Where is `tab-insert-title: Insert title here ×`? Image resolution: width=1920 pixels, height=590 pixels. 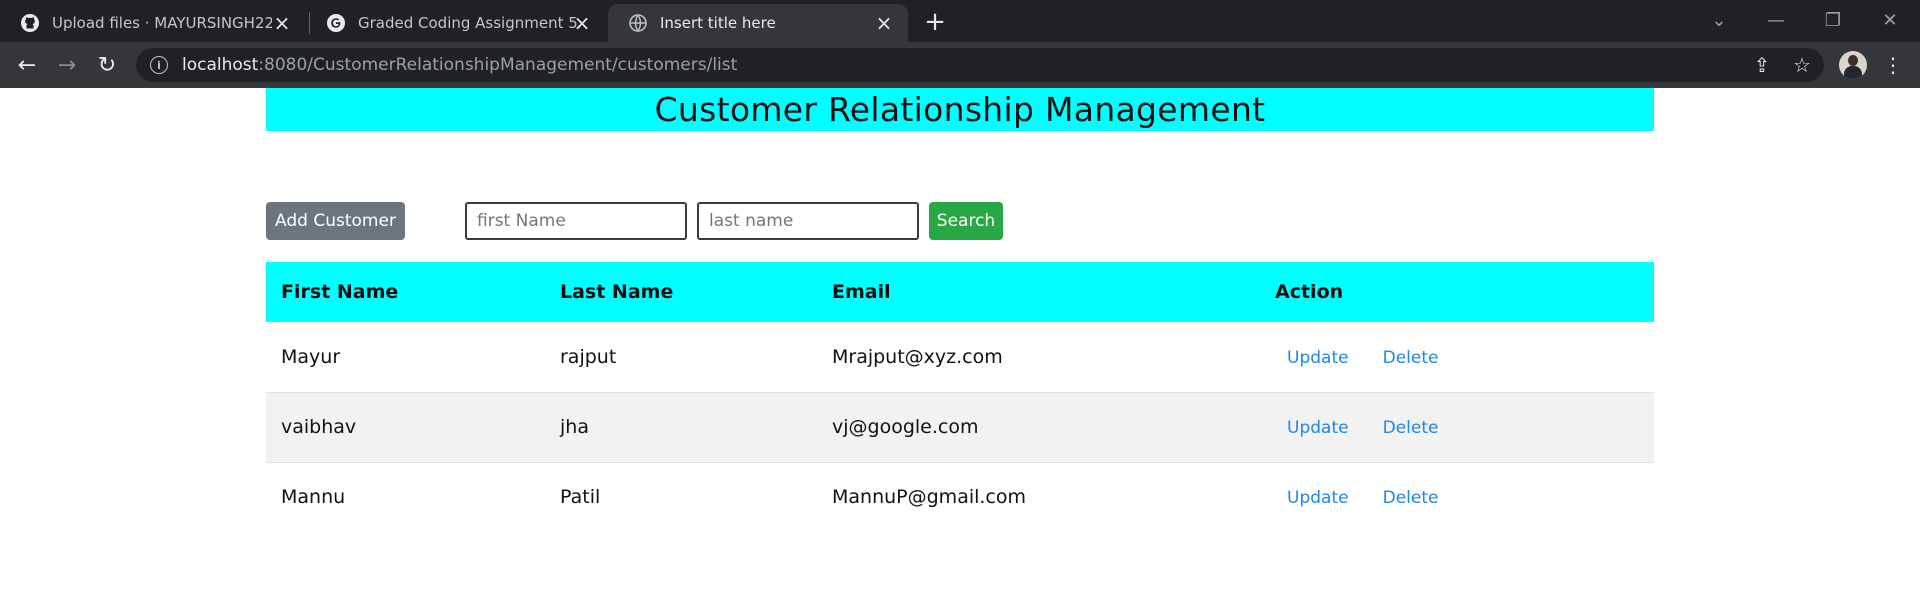
tab-insert-title: Insert title here × is located at coordinates (758, 23).